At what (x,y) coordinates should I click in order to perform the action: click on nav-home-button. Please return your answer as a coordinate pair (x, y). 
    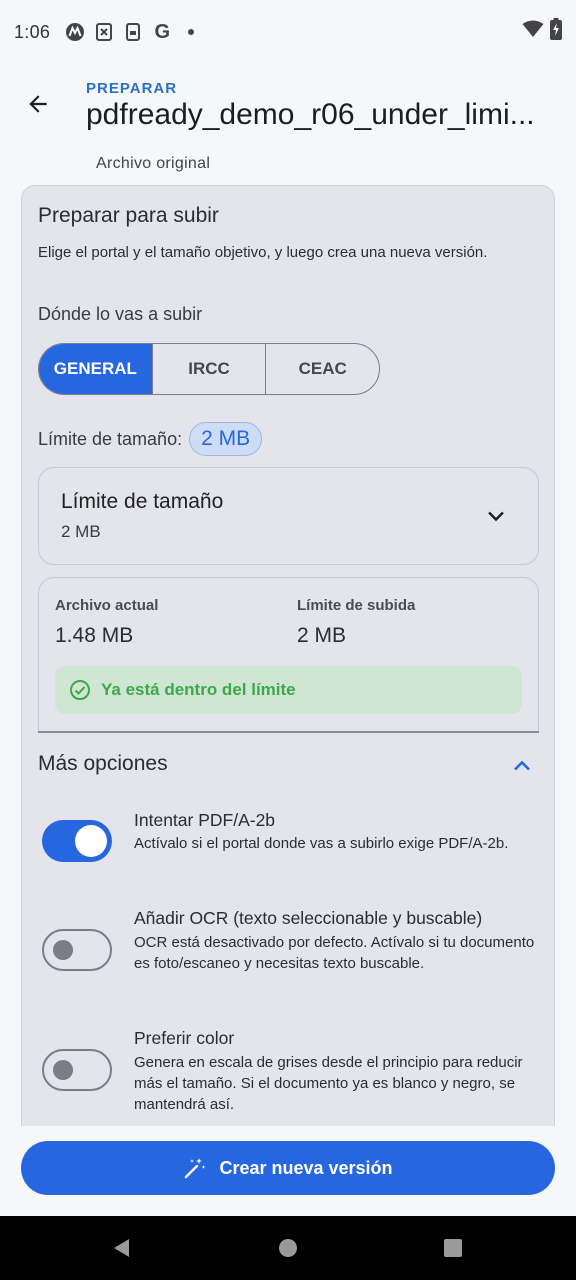
    Looking at the image, I should click on (288, 1248).